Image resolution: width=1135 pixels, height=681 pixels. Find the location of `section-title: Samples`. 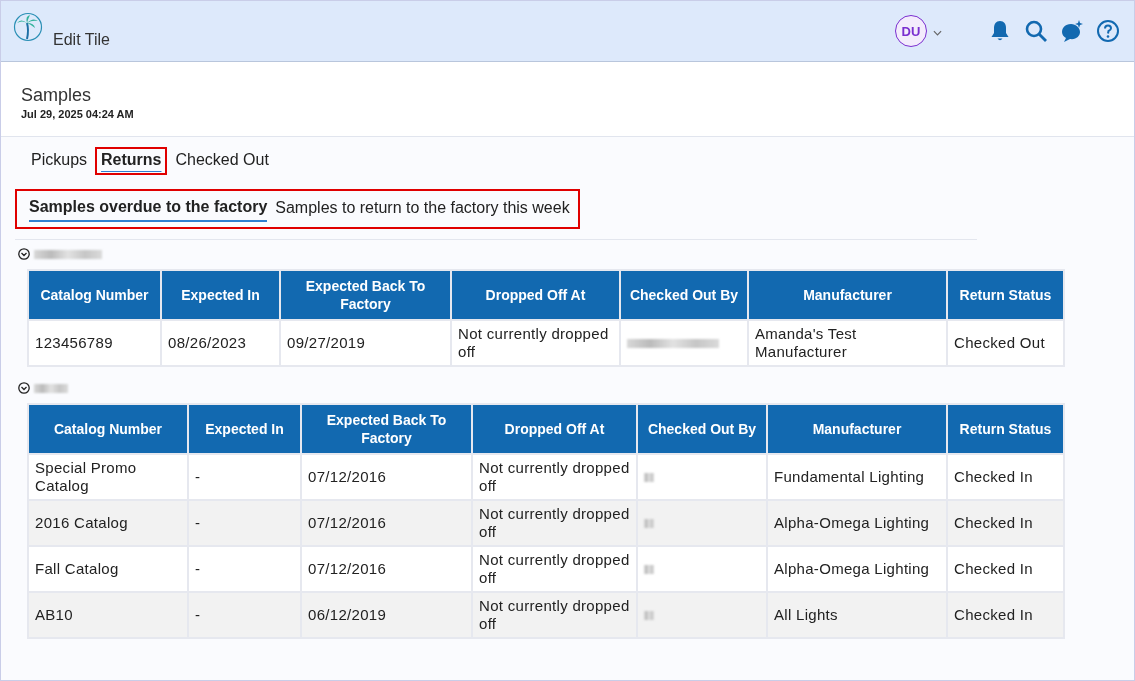

section-title: Samples is located at coordinates (57, 95).